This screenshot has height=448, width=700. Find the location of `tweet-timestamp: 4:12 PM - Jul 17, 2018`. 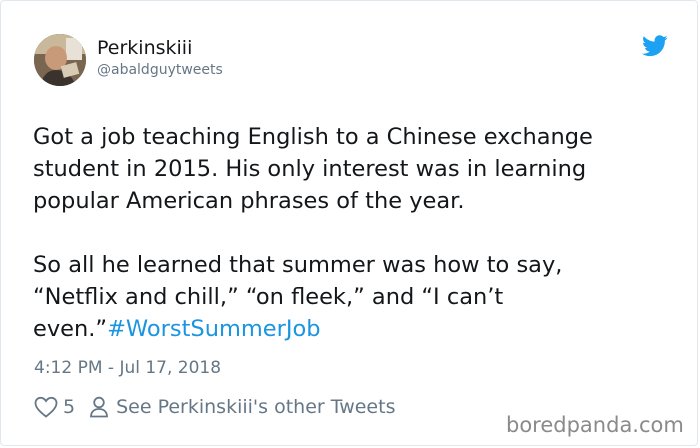

tweet-timestamp: 4:12 PM - Jul 17, 2018 is located at coordinates (127, 368).